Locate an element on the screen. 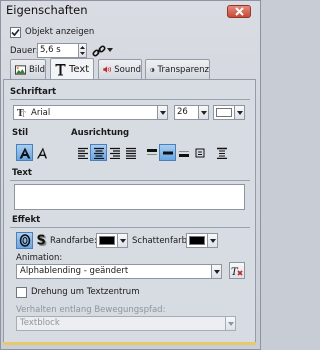 Image resolution: width=320 pixels, height=350 pixels. outline-o-icon is located at coordinates (24, 240).